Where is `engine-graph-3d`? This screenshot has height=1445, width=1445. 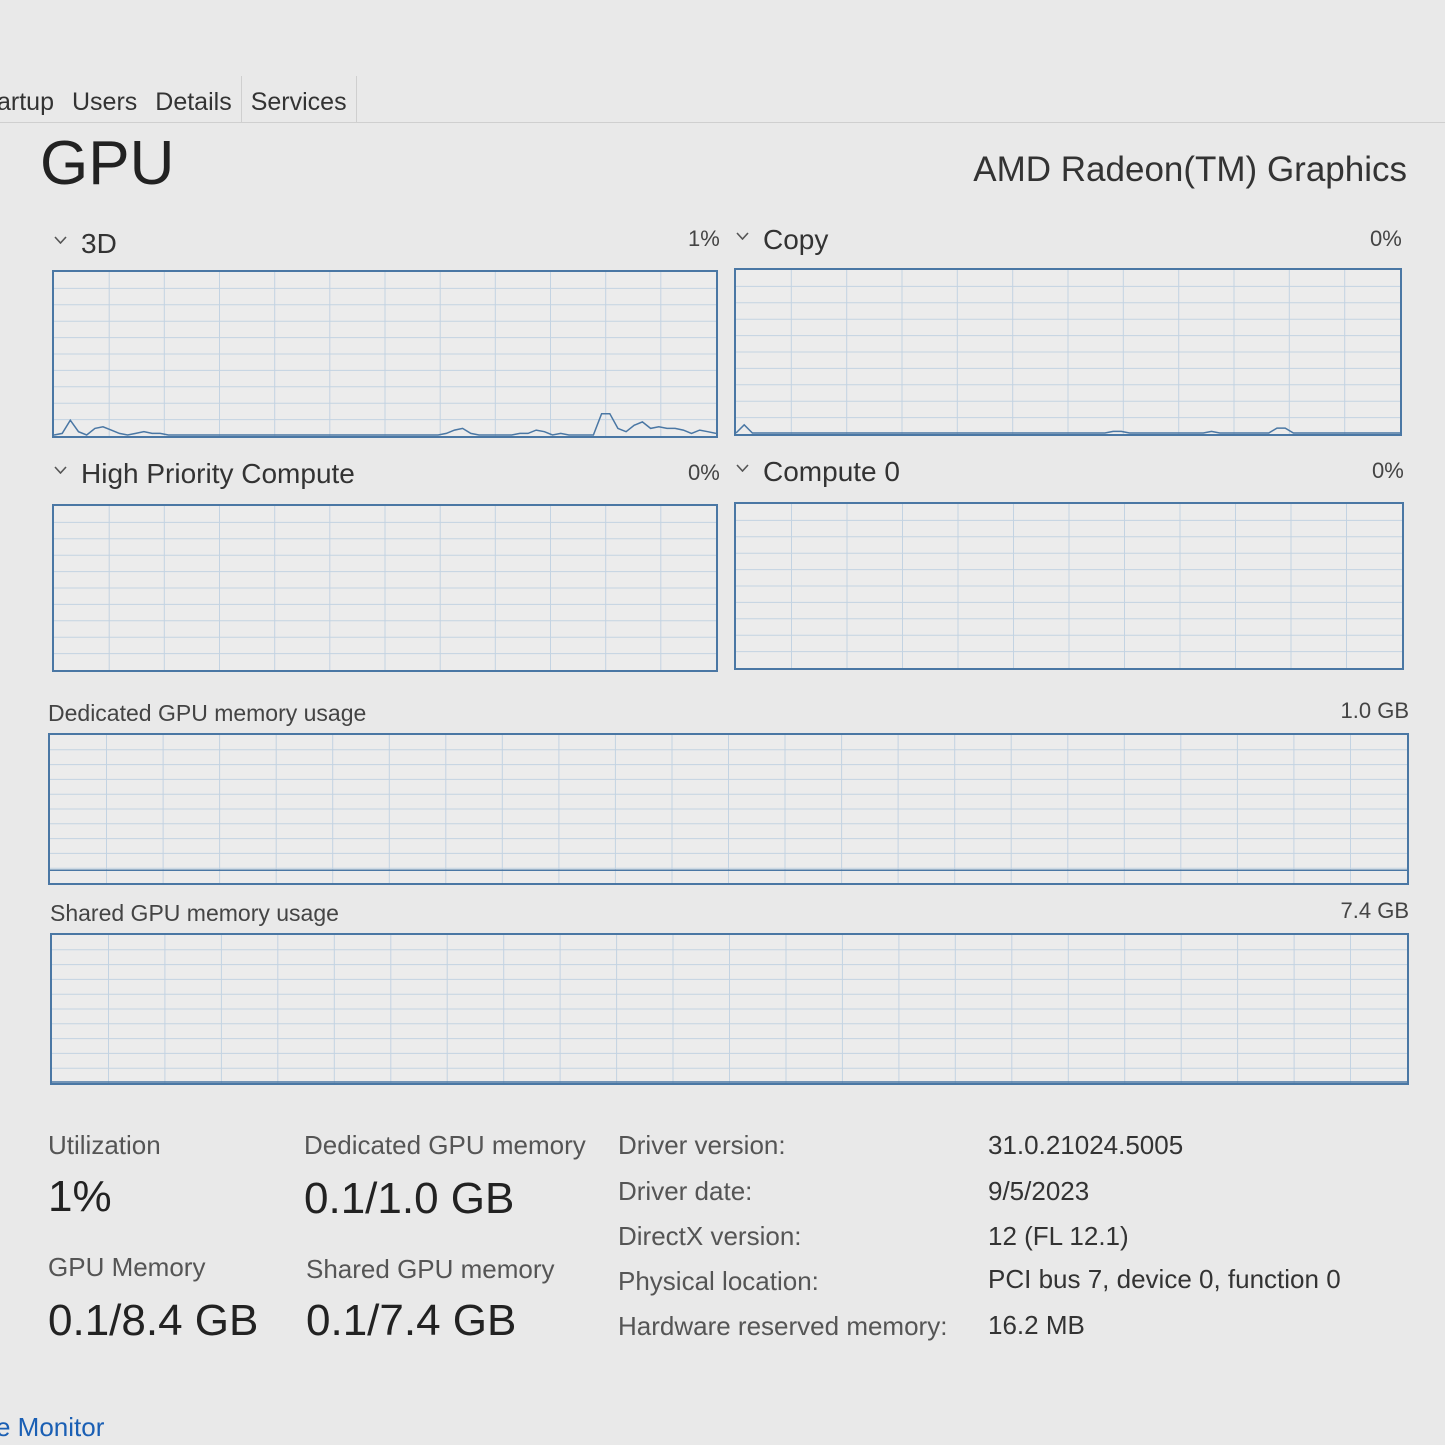 engine-graph-3d is located at coordinates (385, 354).